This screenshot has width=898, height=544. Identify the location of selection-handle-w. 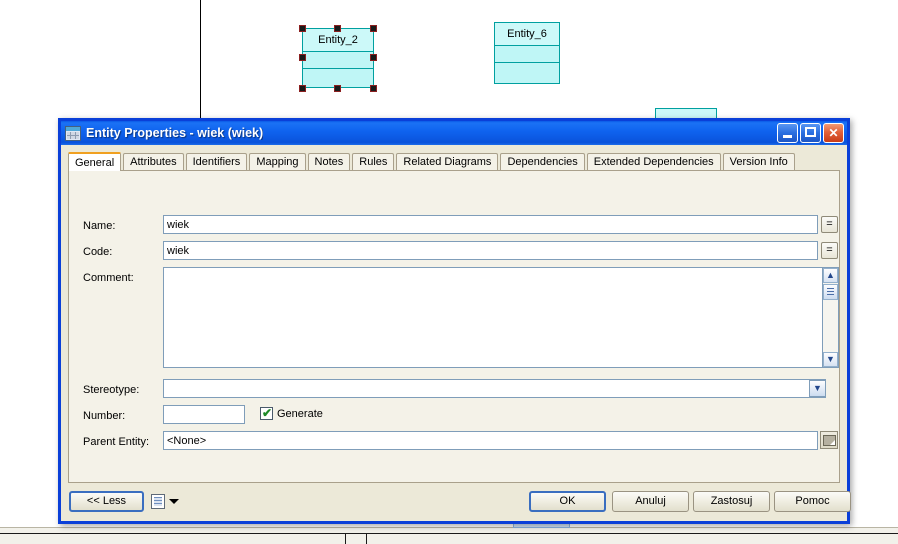
(302, 57).